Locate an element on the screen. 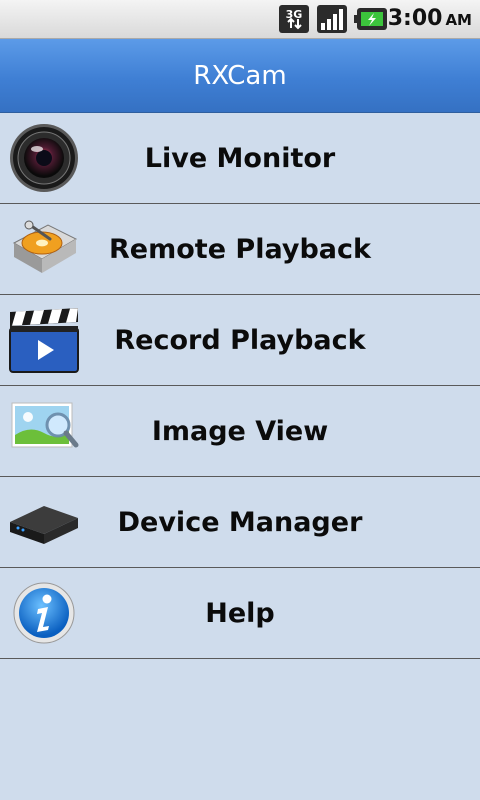 The height and width of the screenshot is (800, 480). app-title-bar: RXCam is located at coordinates (240, 76).